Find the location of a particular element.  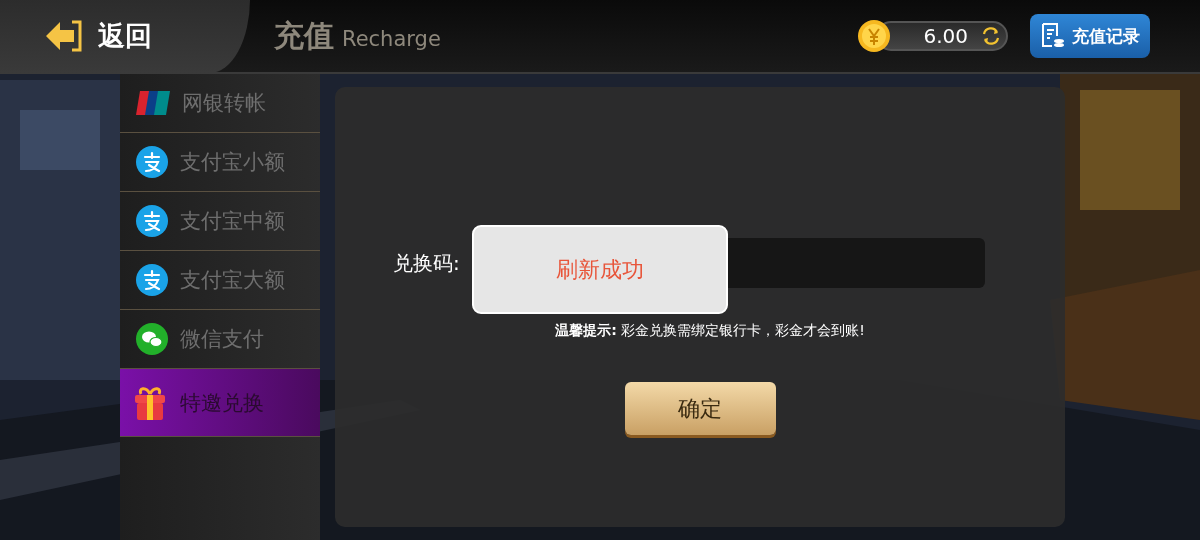

payment-method-item: 网银转帐 is located at coordinates (220, 103).